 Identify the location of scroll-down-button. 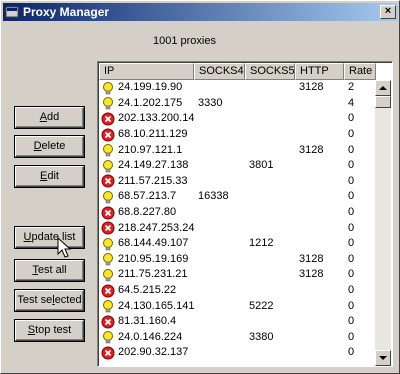
(383, 358).